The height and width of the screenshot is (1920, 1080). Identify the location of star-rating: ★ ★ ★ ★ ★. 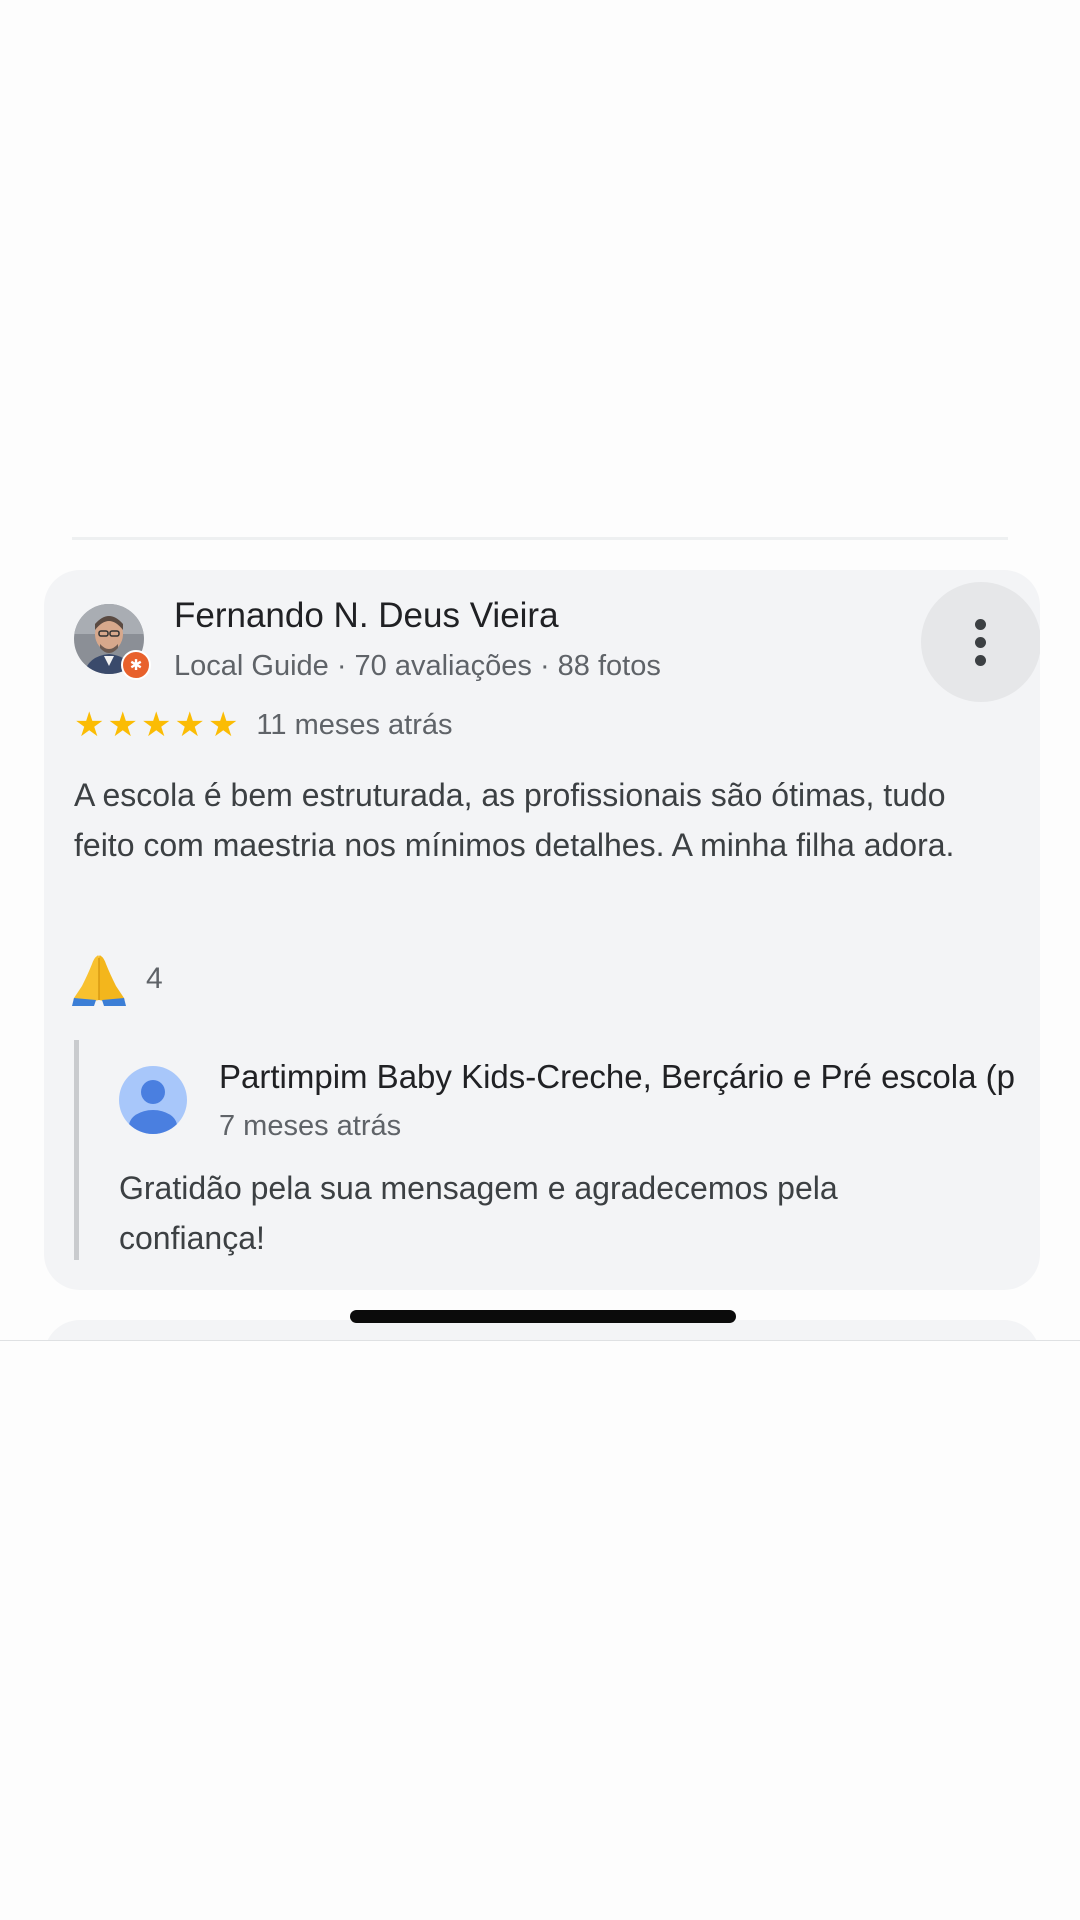
(156, 725).